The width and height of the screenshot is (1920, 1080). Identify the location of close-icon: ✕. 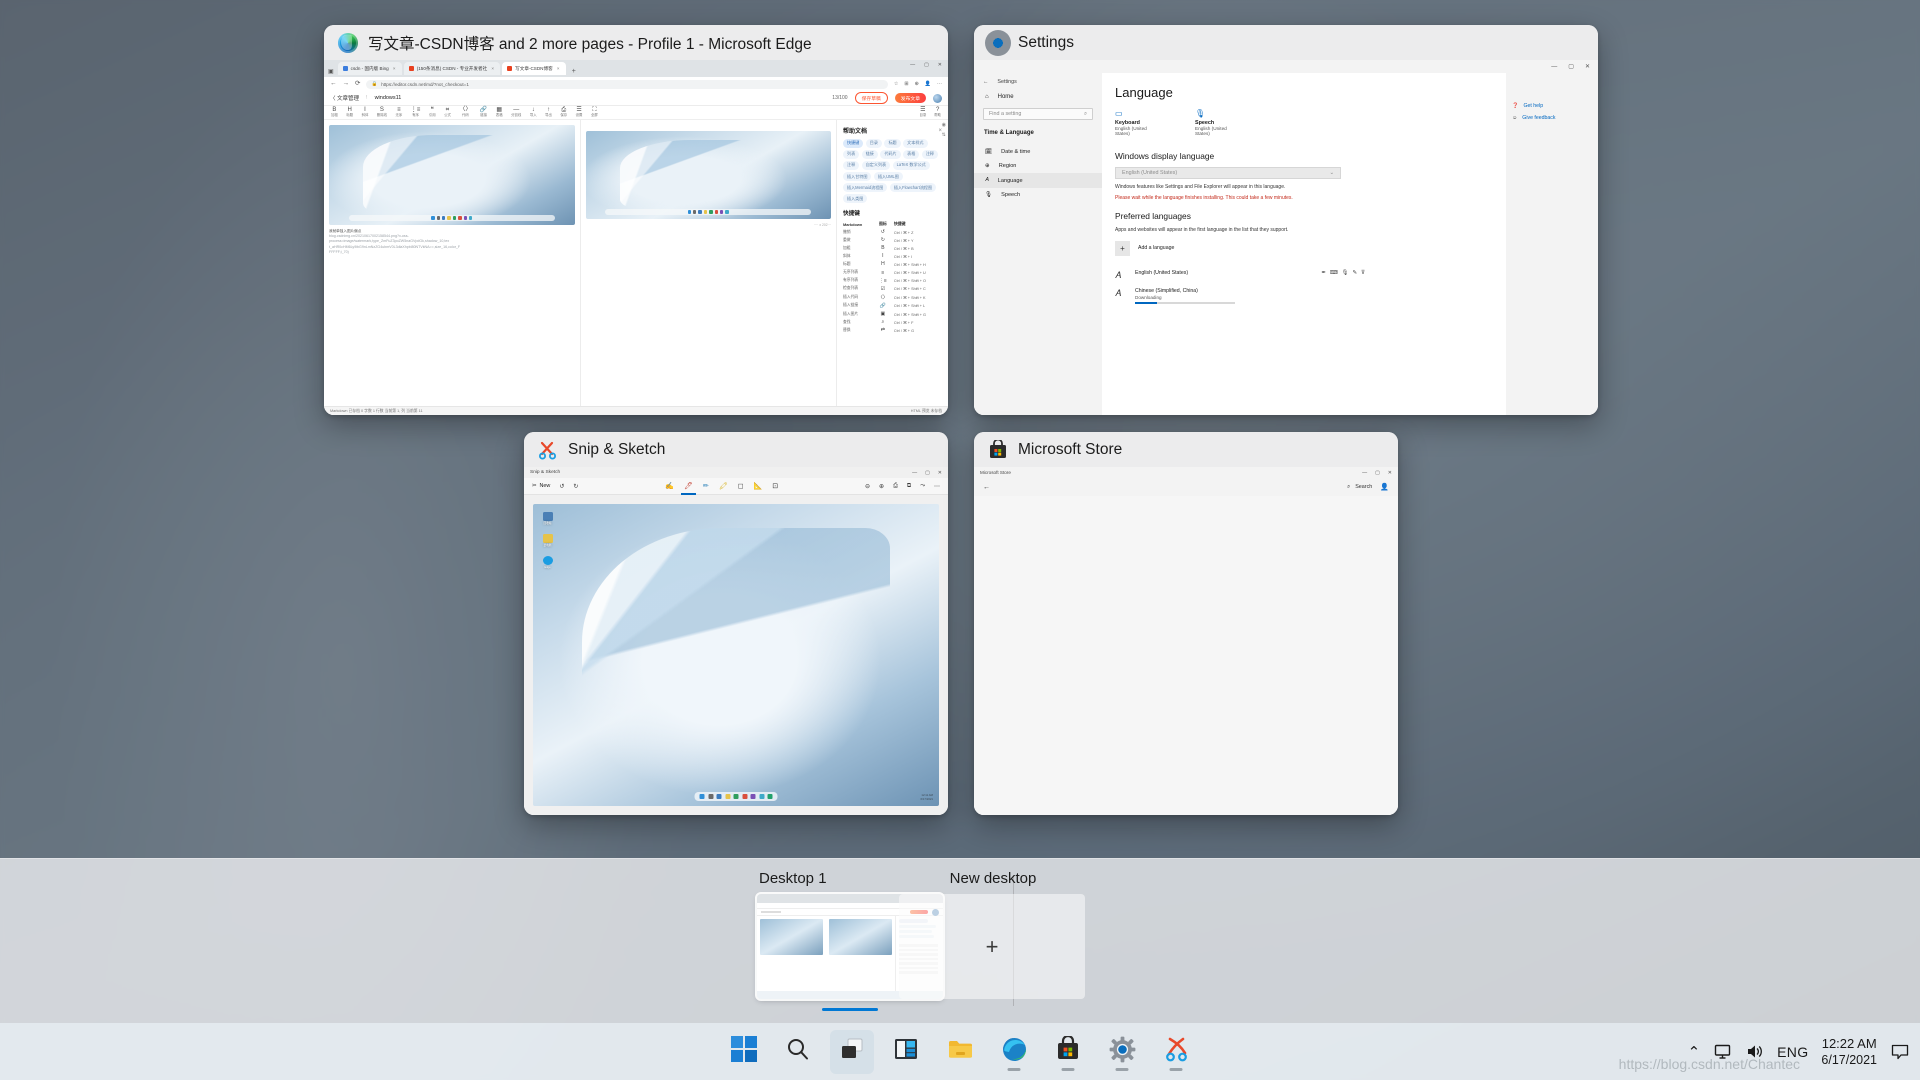
(940, 473).